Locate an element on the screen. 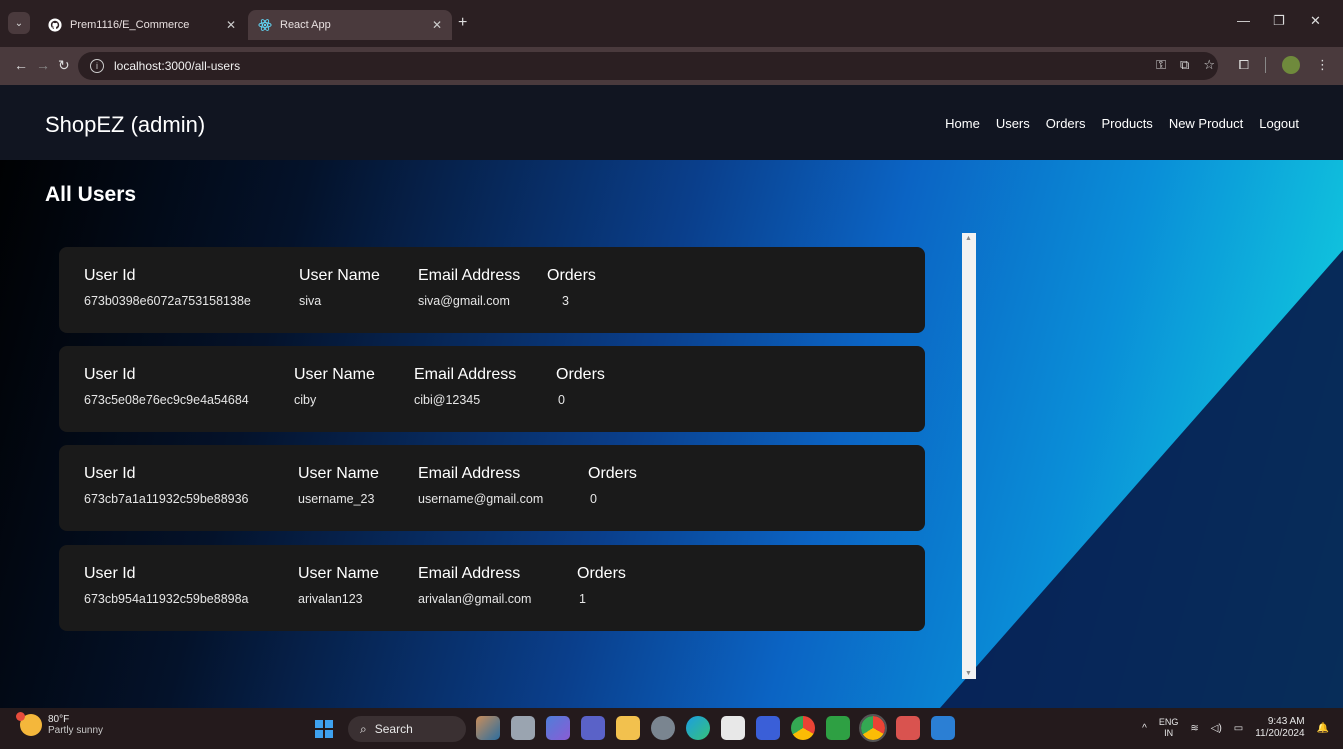 Image resolution: width=1343 pixels, height=749 pixels. password-key-icon: ⚿ is located at coordinates (1161, 65).